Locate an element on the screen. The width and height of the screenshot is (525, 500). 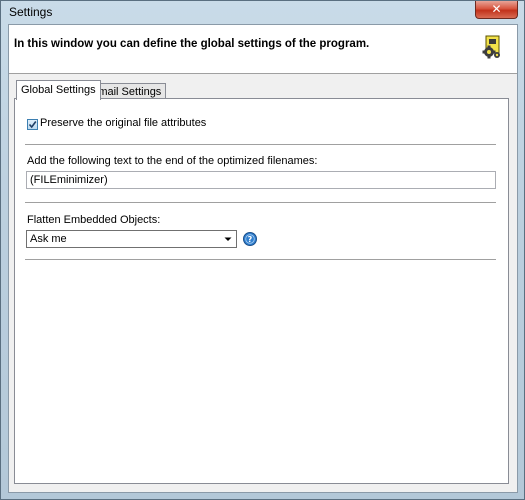
flatten-objects-selected: Ask me is located at coordinates (48, 239).